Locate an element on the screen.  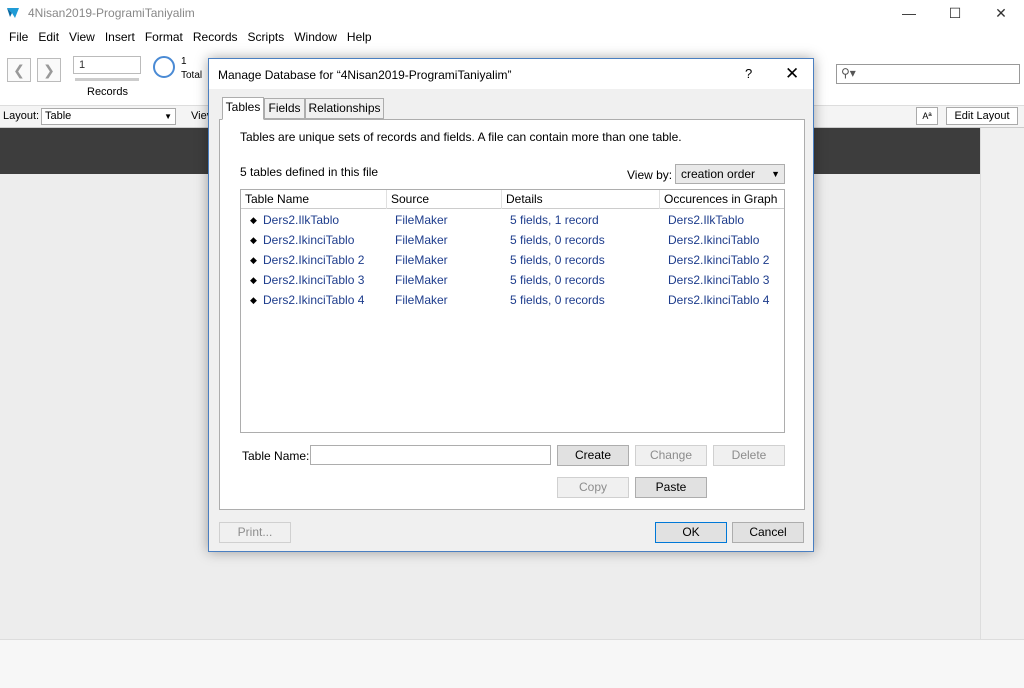
filemaker-icon is located at coordinates (13, 13).